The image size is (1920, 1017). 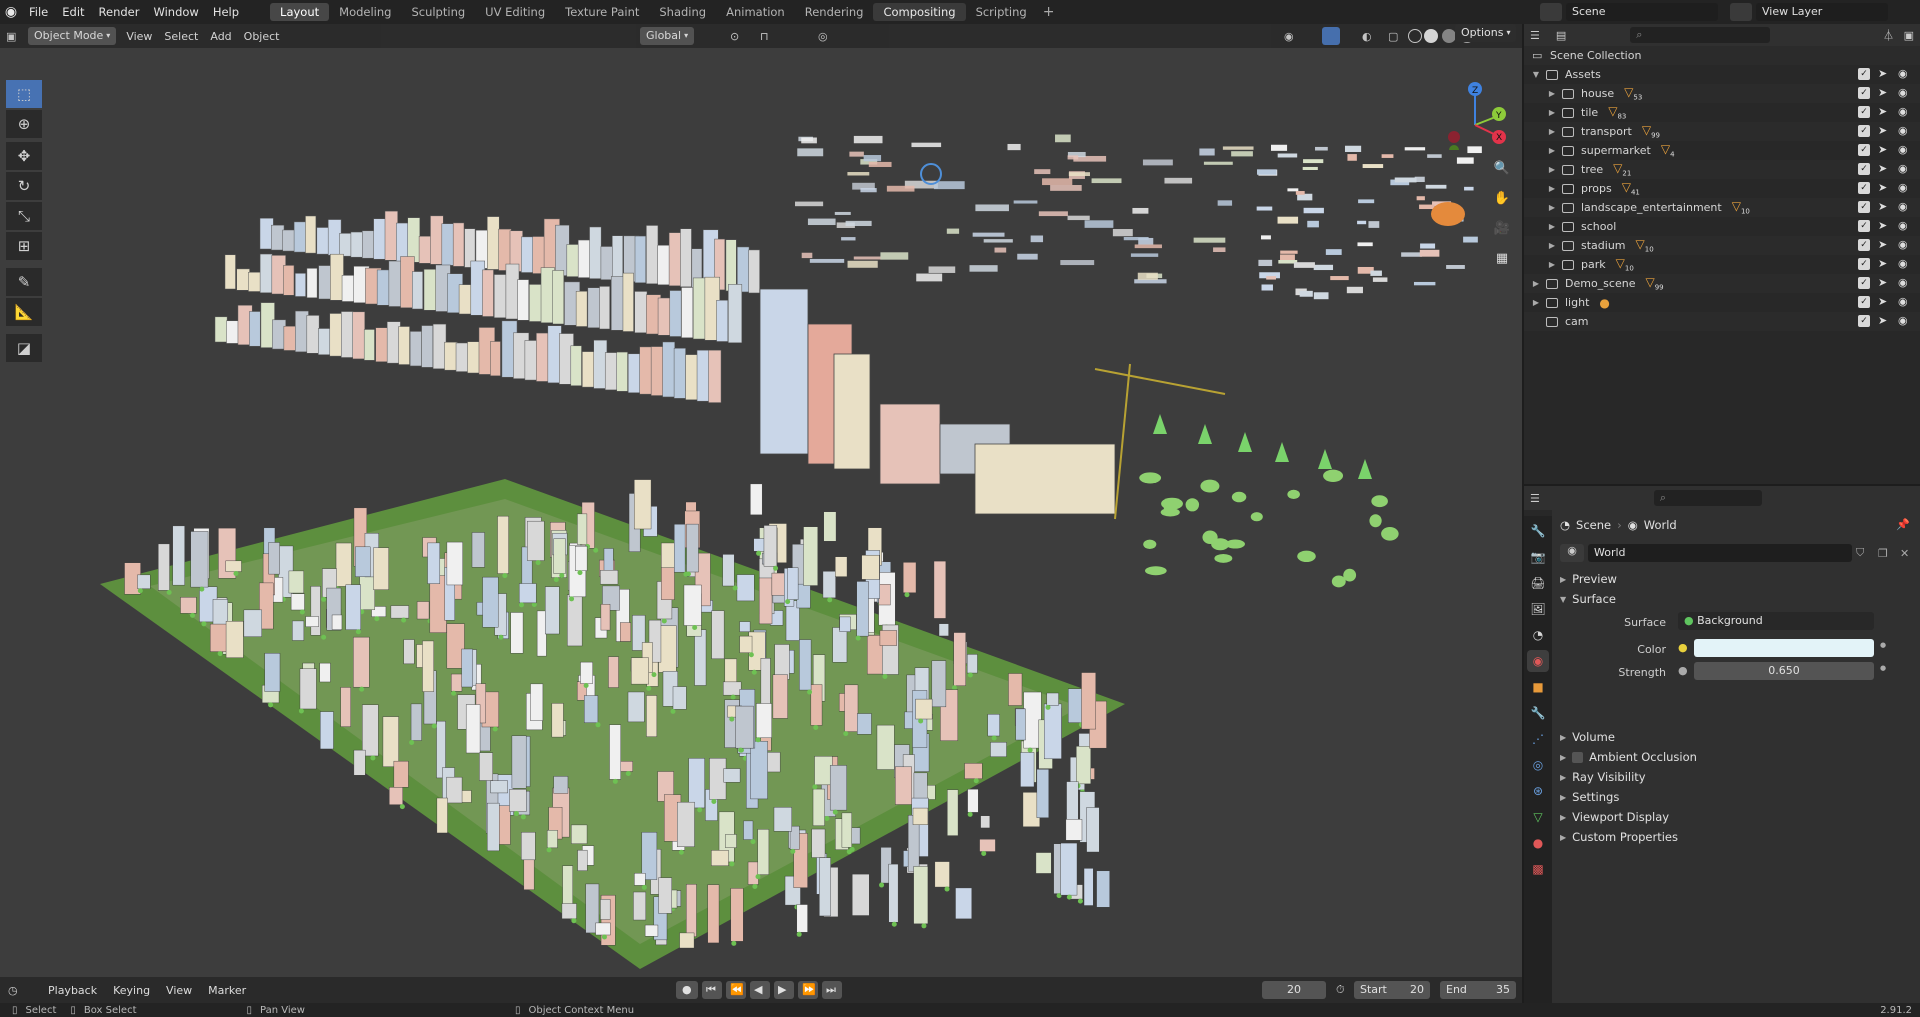 I want to click on modifier-tab-icon: 🔧, so click(x=1538, y=713).